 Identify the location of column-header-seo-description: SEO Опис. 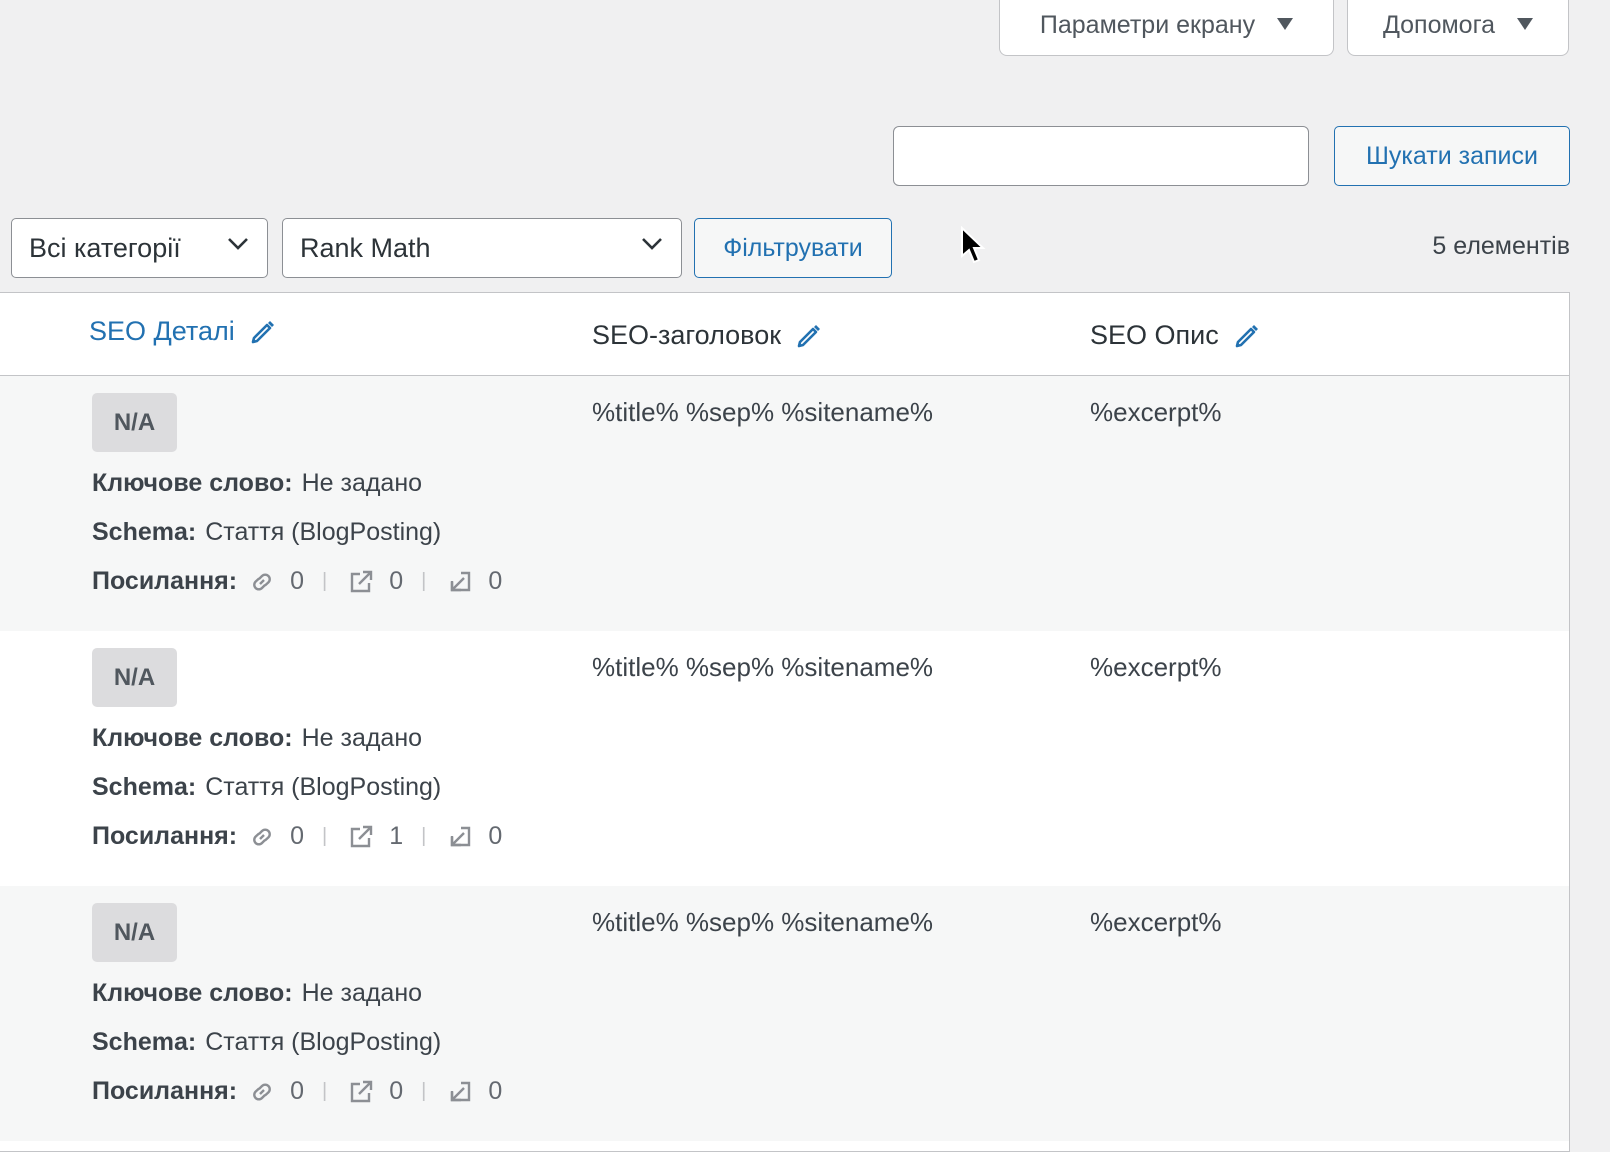
(1175, 335).